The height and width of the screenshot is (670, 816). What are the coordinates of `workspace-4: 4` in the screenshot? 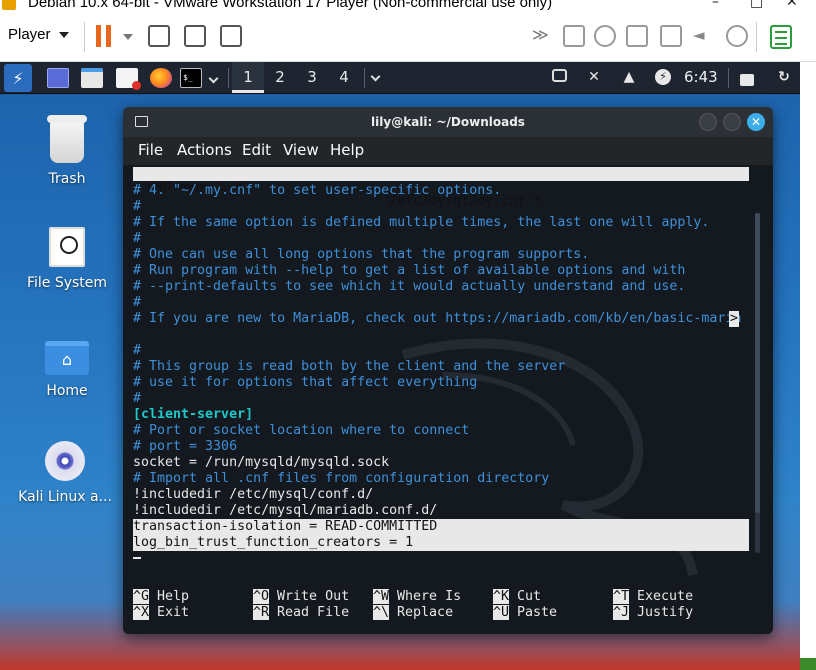 It's located at (344, 77).